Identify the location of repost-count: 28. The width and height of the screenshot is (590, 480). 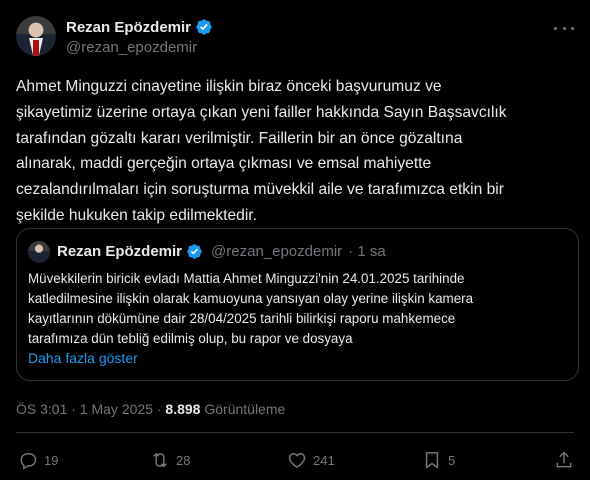
(183, 460).